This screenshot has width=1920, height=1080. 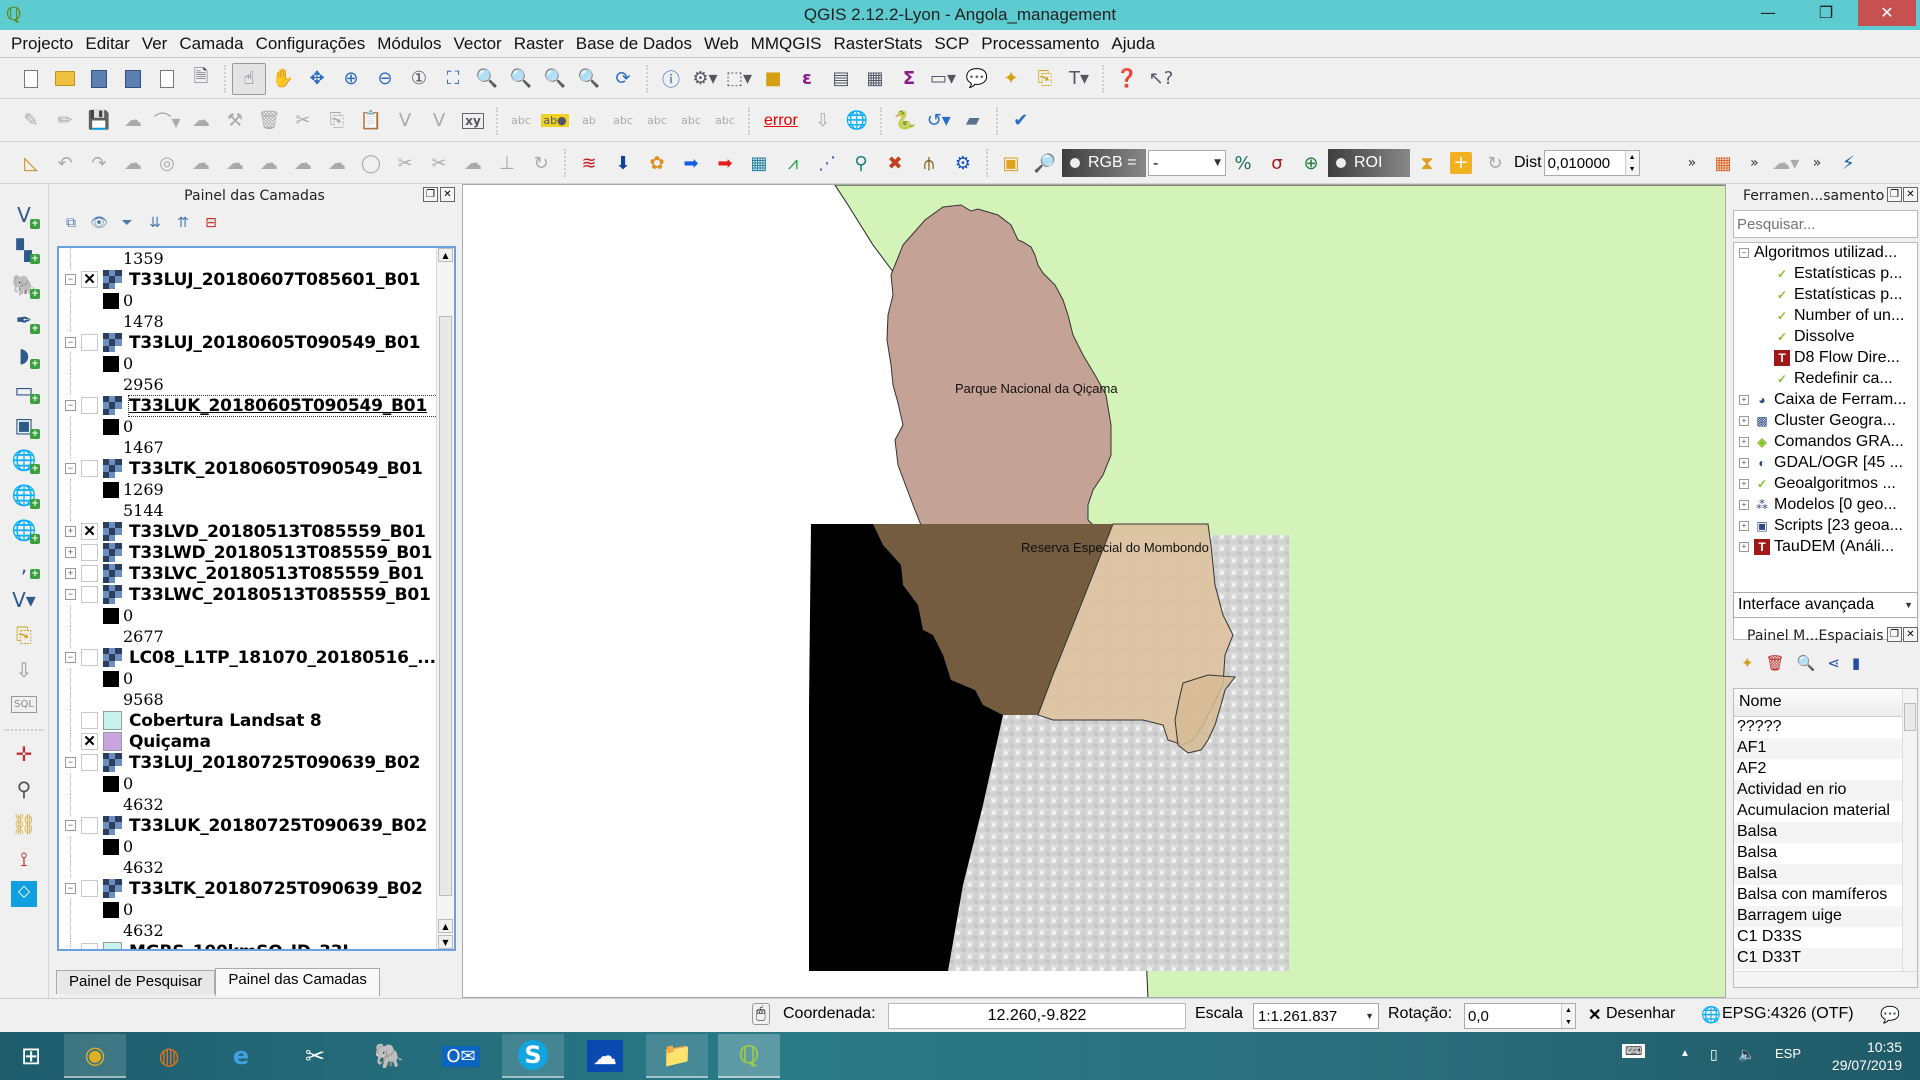 I want to click on layer-item: − T33LTK_20180605T090549_B01, so click(x=247, y=468).